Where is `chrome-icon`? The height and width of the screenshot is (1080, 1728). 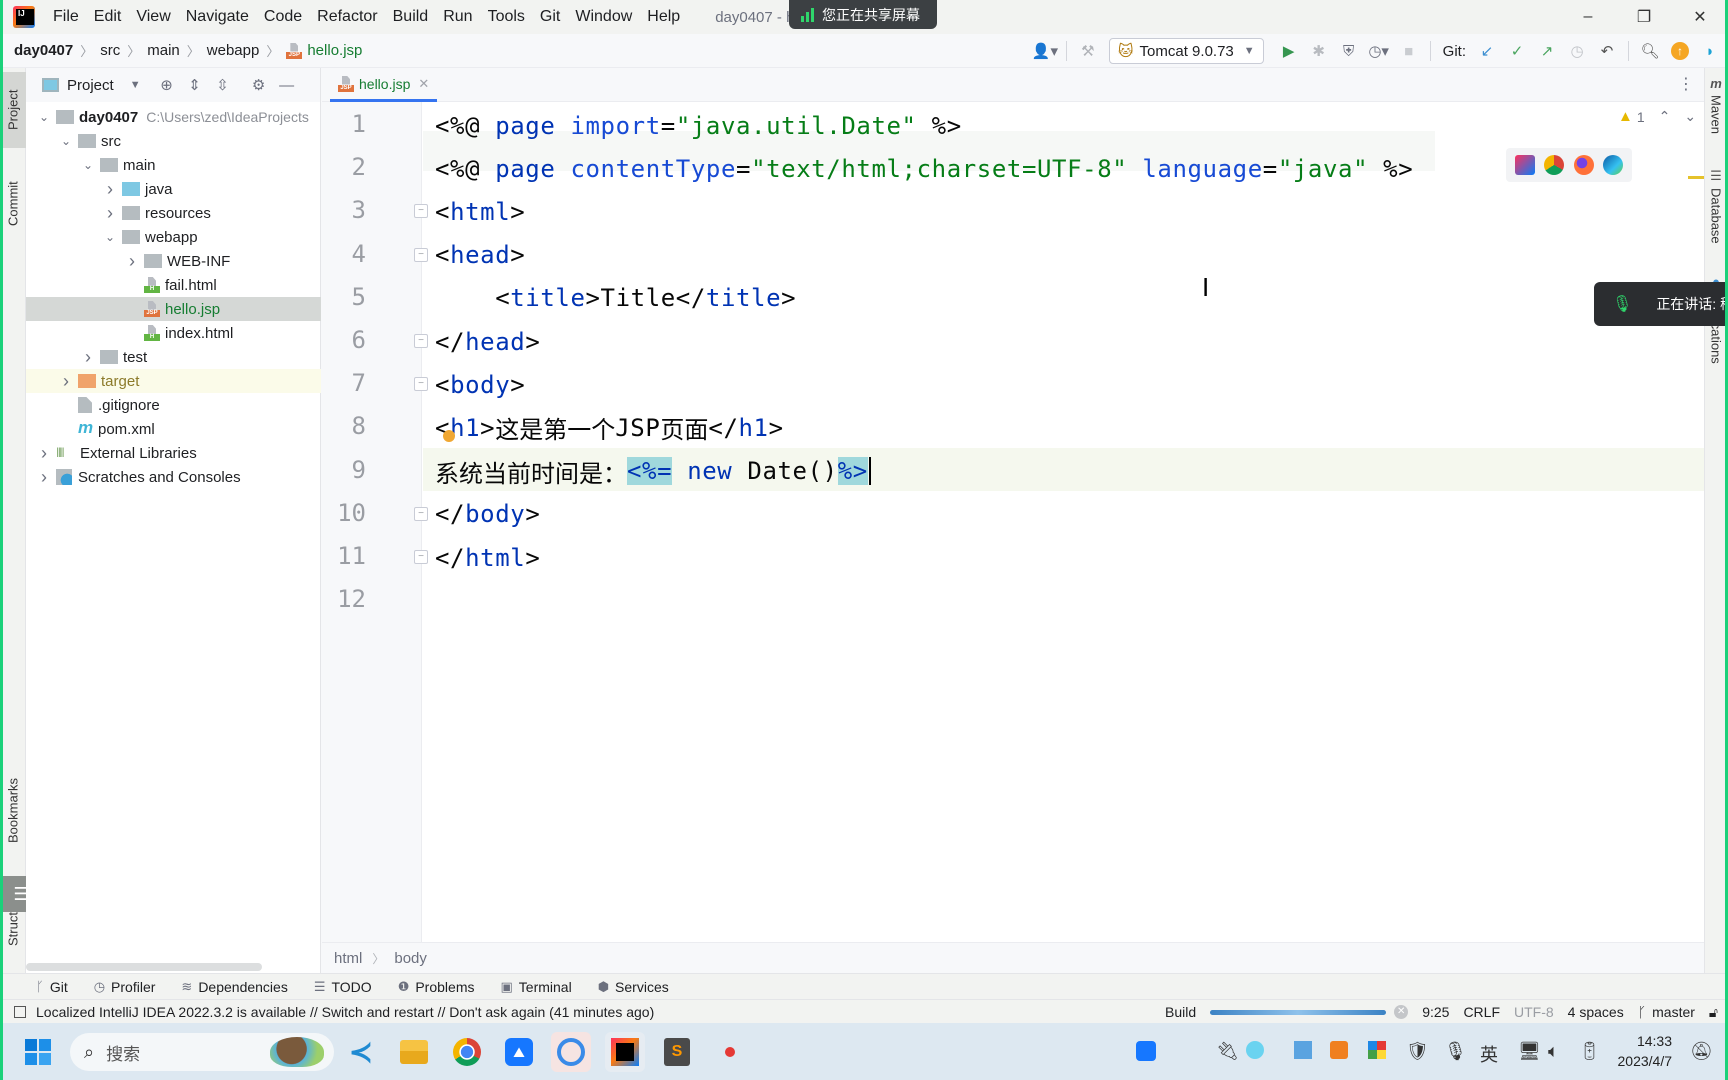
chrome-icon is located at coordinates (1554, 165).